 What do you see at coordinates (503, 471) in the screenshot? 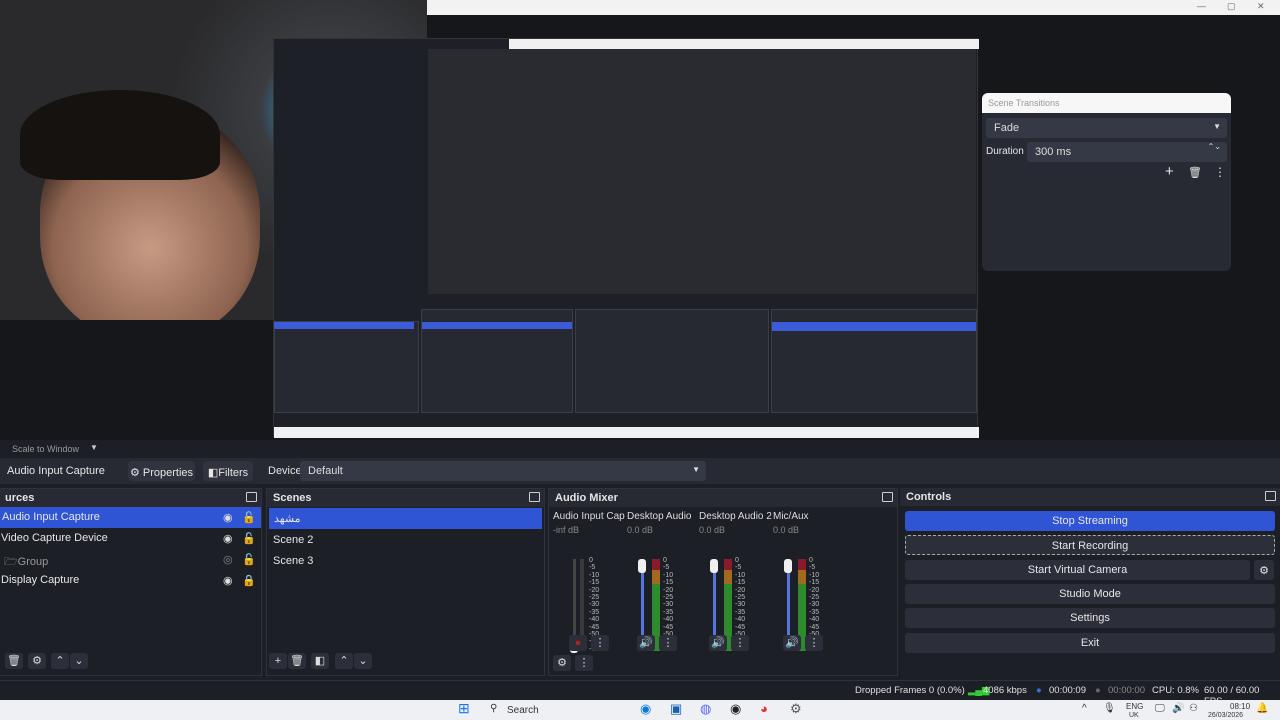
I see `device-select: Default ▼` at bounding box center [503, 471].